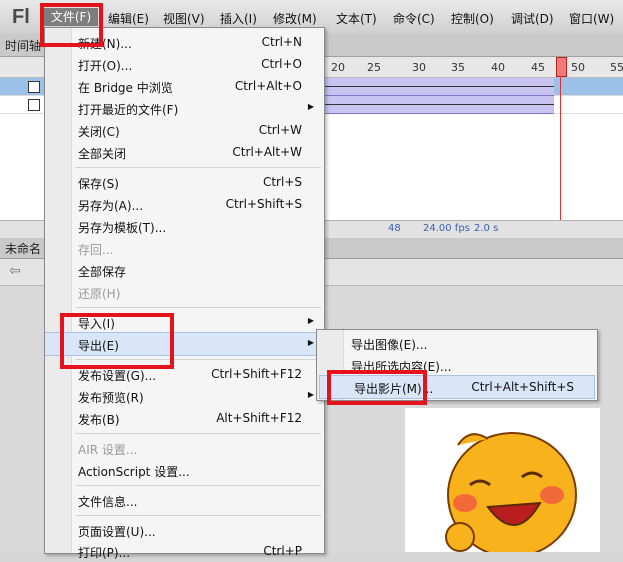 Image resolution: width=623 pixels, height=562 pixels. I want to click on menu-item-label: 关闭(C), so click(99, 132).